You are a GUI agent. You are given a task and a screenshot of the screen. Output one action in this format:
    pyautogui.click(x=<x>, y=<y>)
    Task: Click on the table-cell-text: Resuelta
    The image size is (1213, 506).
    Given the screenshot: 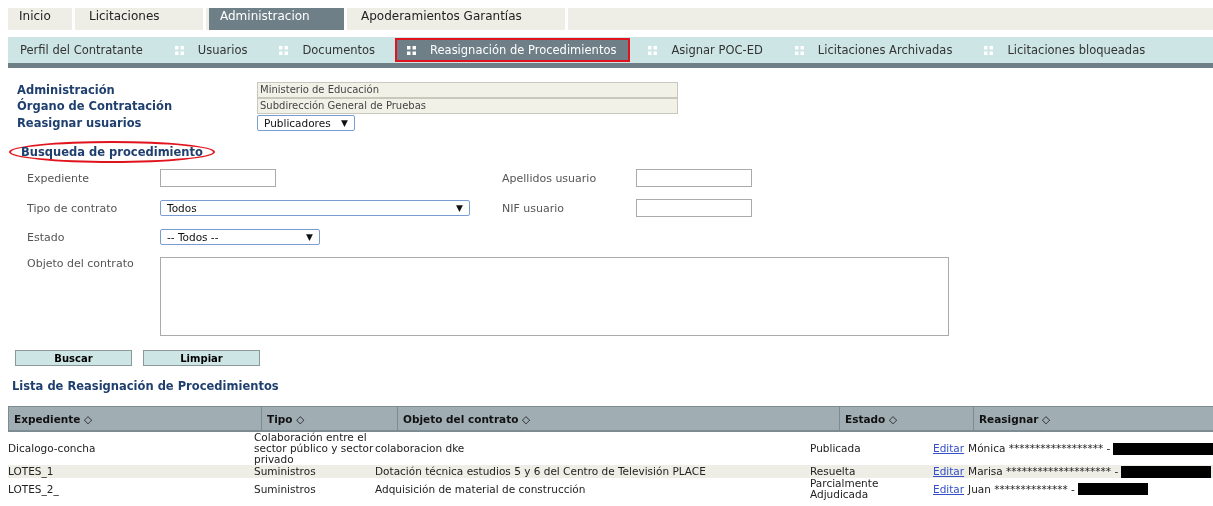 What is the action you would take?
    pyautogui.click(x=833, y=471)
    